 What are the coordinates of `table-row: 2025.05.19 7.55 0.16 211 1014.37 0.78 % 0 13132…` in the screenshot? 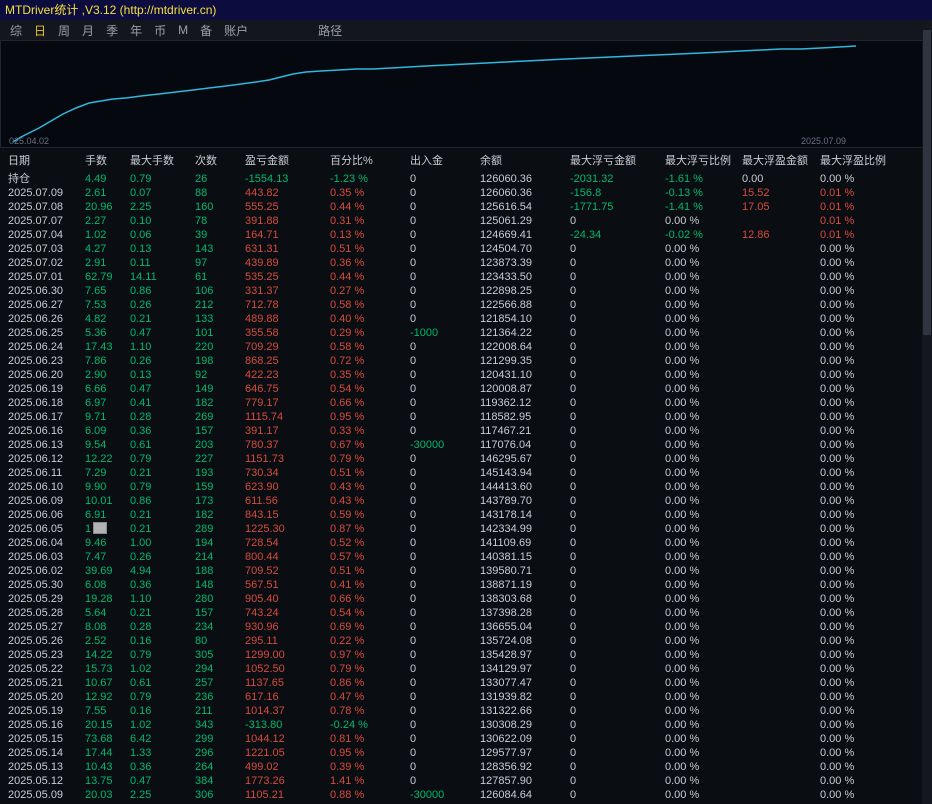 It's located at (466, 711).